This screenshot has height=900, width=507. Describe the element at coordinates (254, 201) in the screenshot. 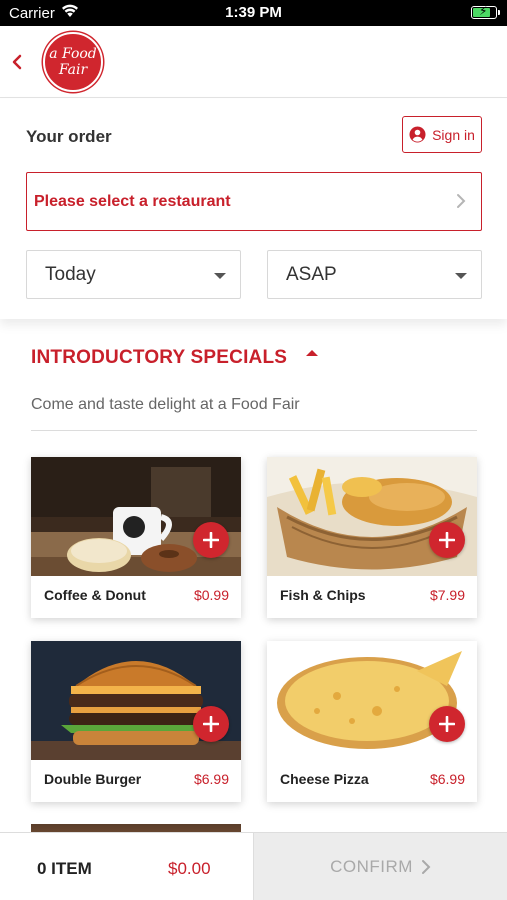

I see `restaurant-selector: Please select a restaurant` at that location.